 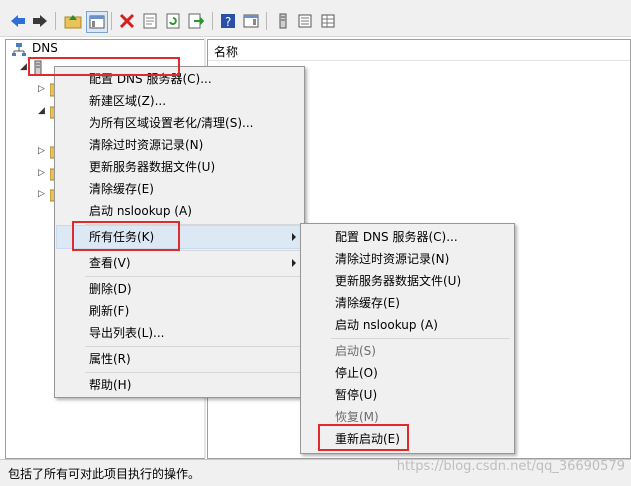 I want to click on submenu-item-update-data-files: 更新服务器数据文件(U), so click(x=407, y=281).